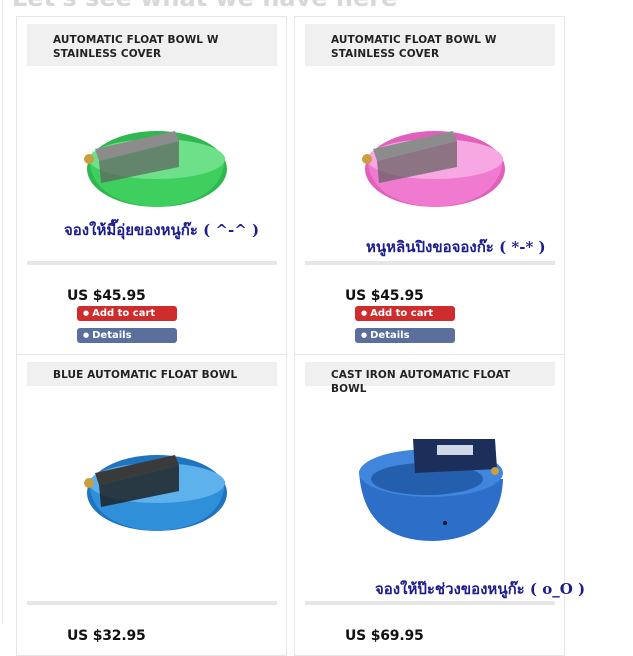 The image size is (633, 656). Describe the element at coordinates (162, 230) in the screenshot. I see `product-caption: จองให้มี๊อุ่ยของหนูก๊ะ ( ^-^ )` at that location.